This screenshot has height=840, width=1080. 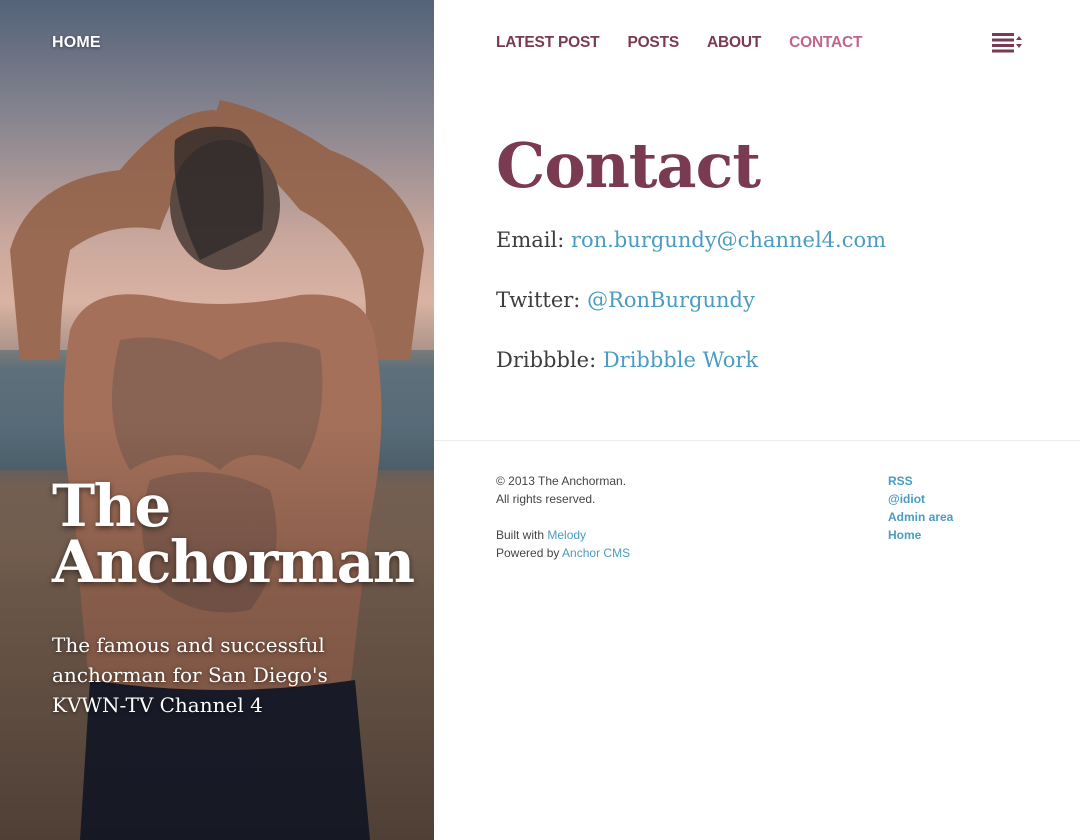 What do you see at coordinates (561, 481) in the screenshot?
I see `footer-copyright: © 2013 The Anchorman.` at bounding box center [561, 481].